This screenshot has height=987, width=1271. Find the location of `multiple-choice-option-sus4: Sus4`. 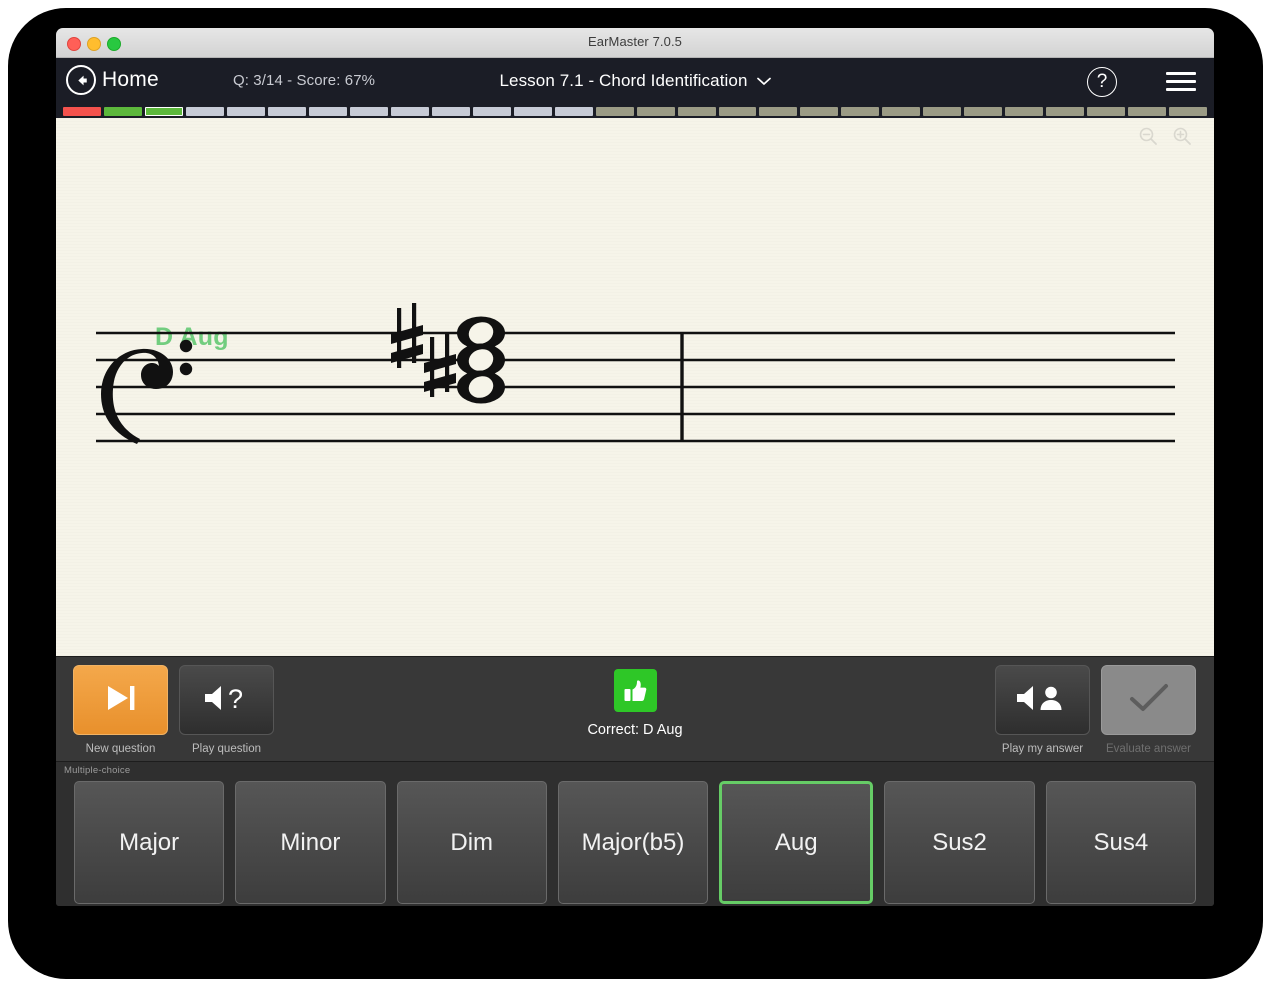

multiple-choice-option-sus4: Sus4 is located at coordinates (1120, 842).